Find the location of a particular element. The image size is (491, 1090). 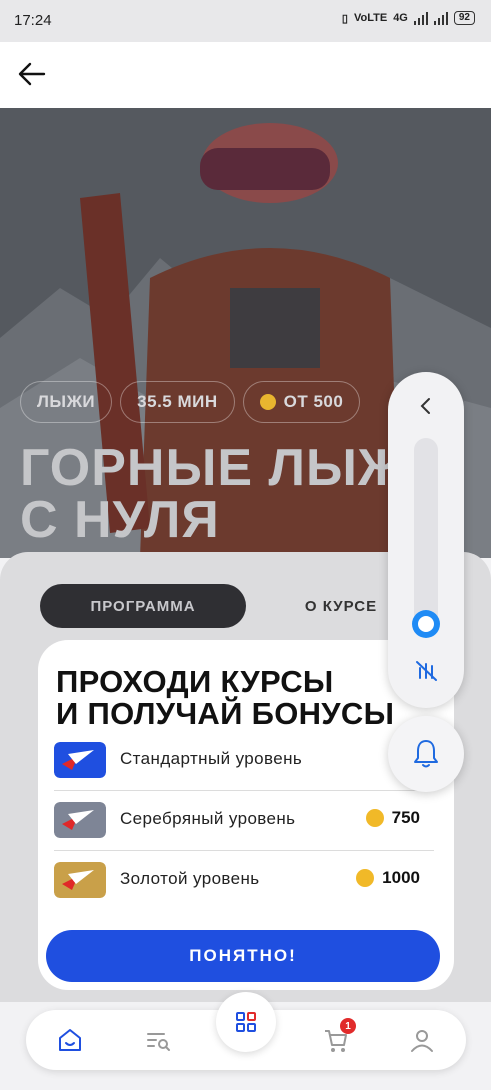

status-time: 17:24 is located at coordinates (33, 20).